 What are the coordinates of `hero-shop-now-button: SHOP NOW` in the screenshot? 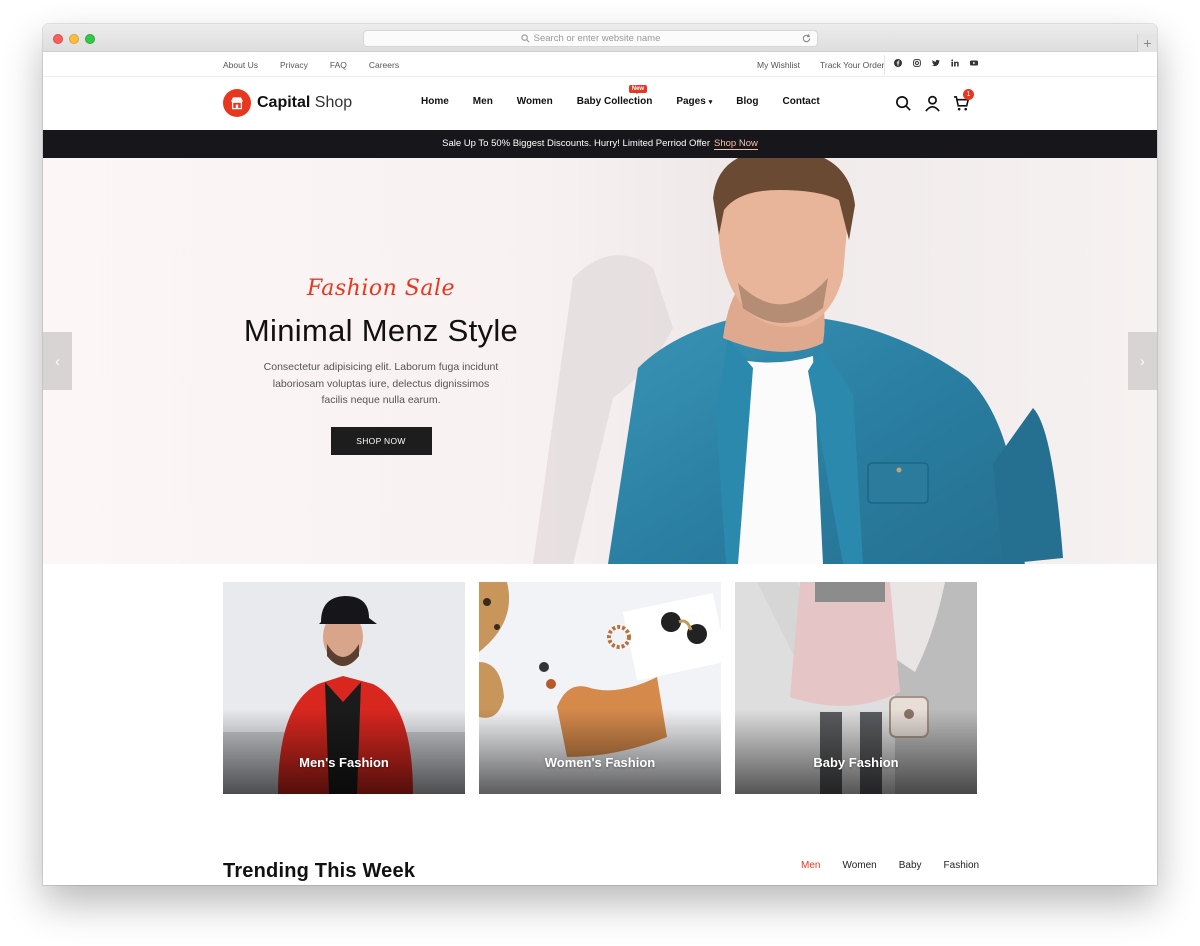 It's located at (381, 440).